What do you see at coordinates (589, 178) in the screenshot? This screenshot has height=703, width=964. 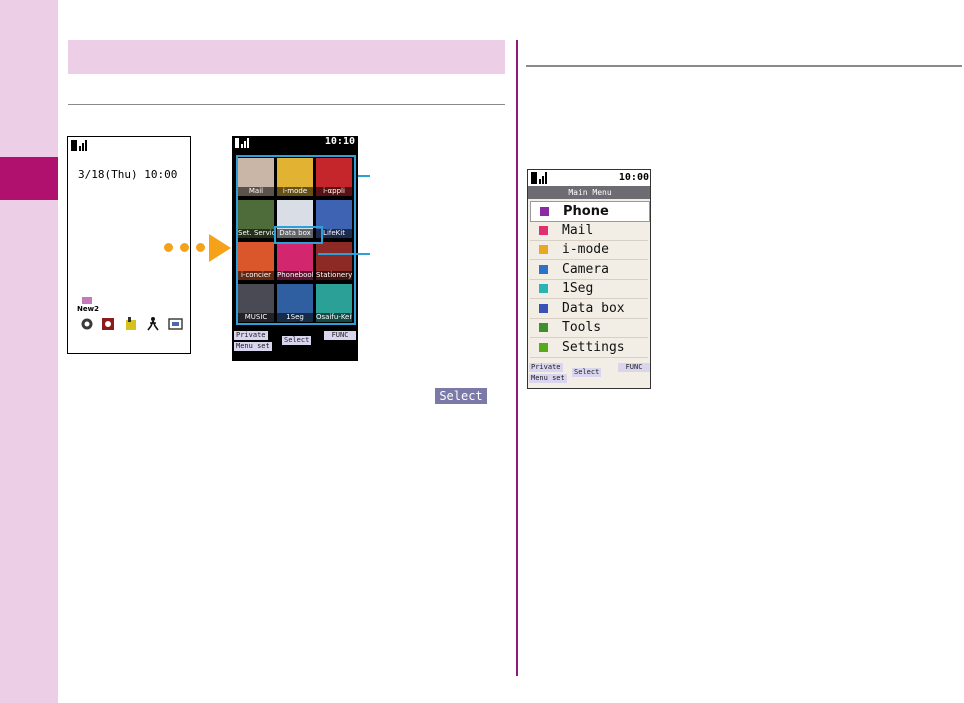 I see `status-bar: 10:00` at bounding box center [589, 178].